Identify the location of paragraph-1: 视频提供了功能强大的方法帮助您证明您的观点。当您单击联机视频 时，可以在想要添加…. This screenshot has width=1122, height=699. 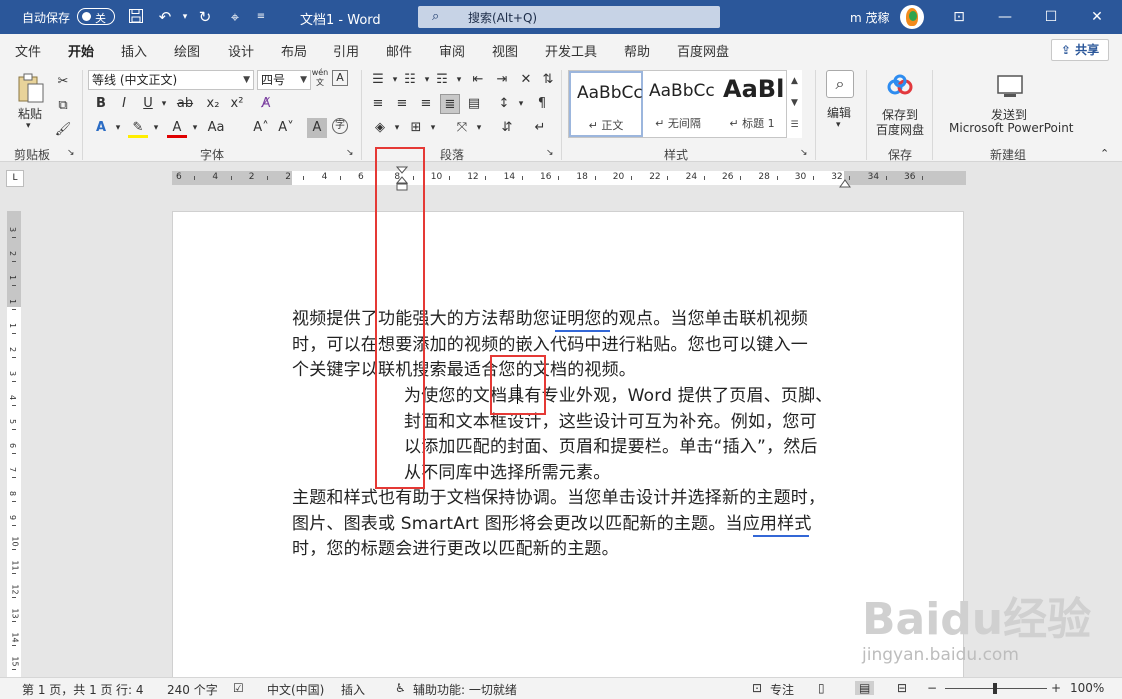
(550, 345).